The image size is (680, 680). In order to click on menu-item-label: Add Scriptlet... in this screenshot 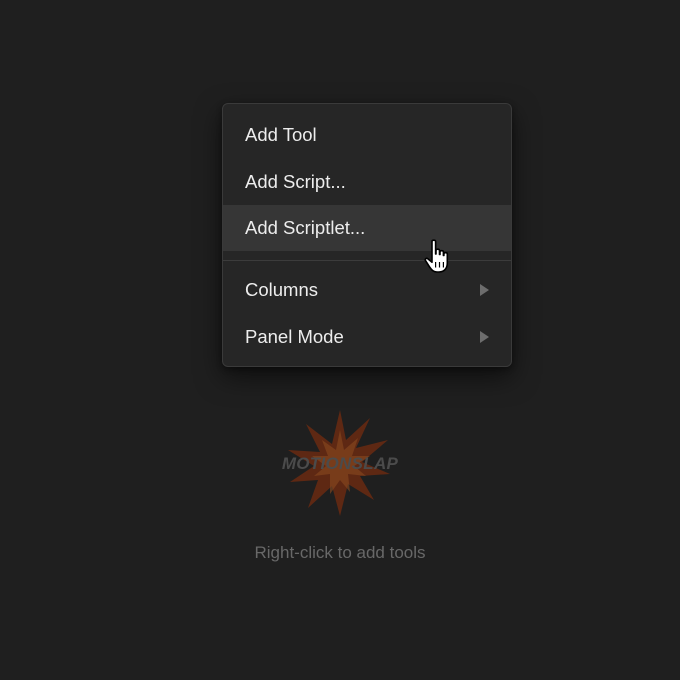, I will do `click(305, 227)`.